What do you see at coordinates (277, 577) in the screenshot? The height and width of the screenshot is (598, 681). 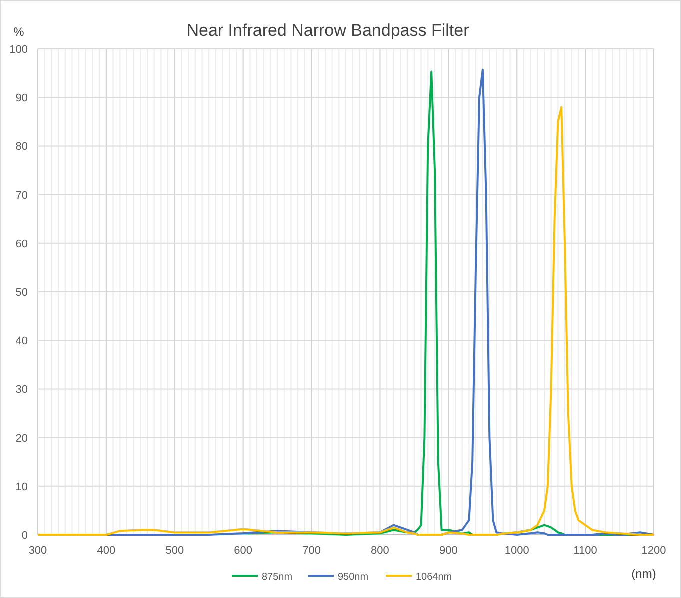 I see `legend-label: 875nm` at bounding box center [277, 577].